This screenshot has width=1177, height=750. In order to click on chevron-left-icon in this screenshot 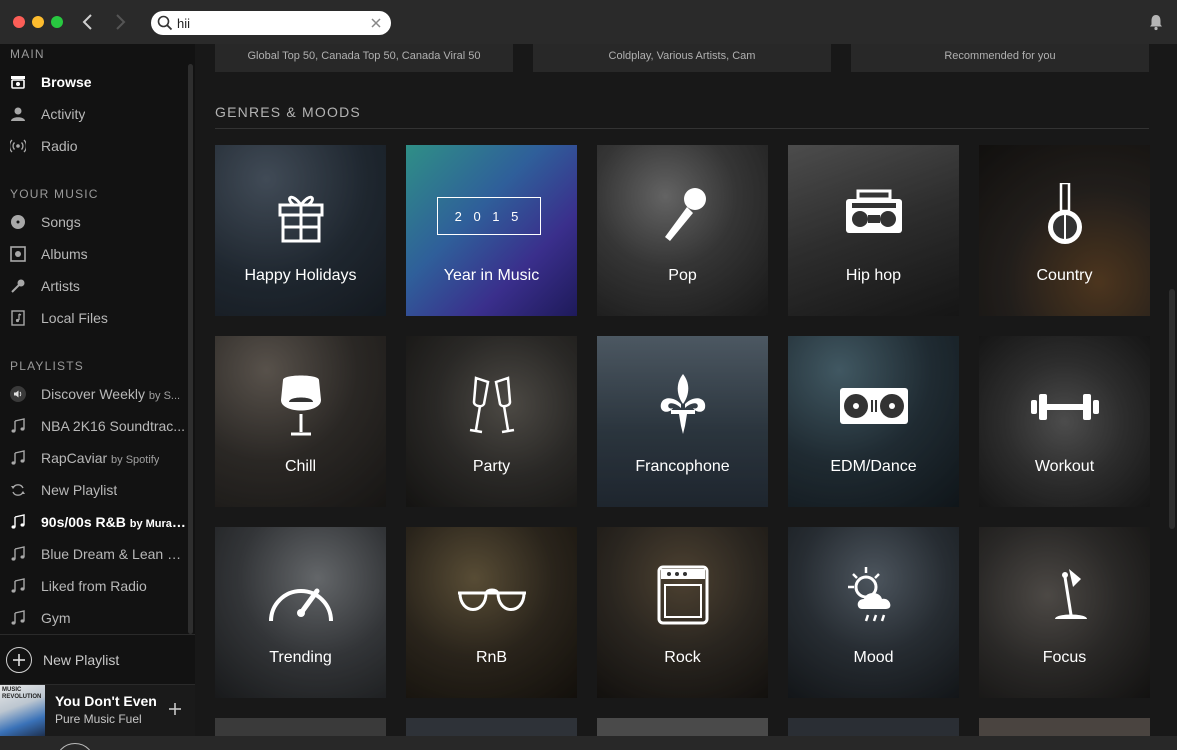, I will do `click(87, 22)`.